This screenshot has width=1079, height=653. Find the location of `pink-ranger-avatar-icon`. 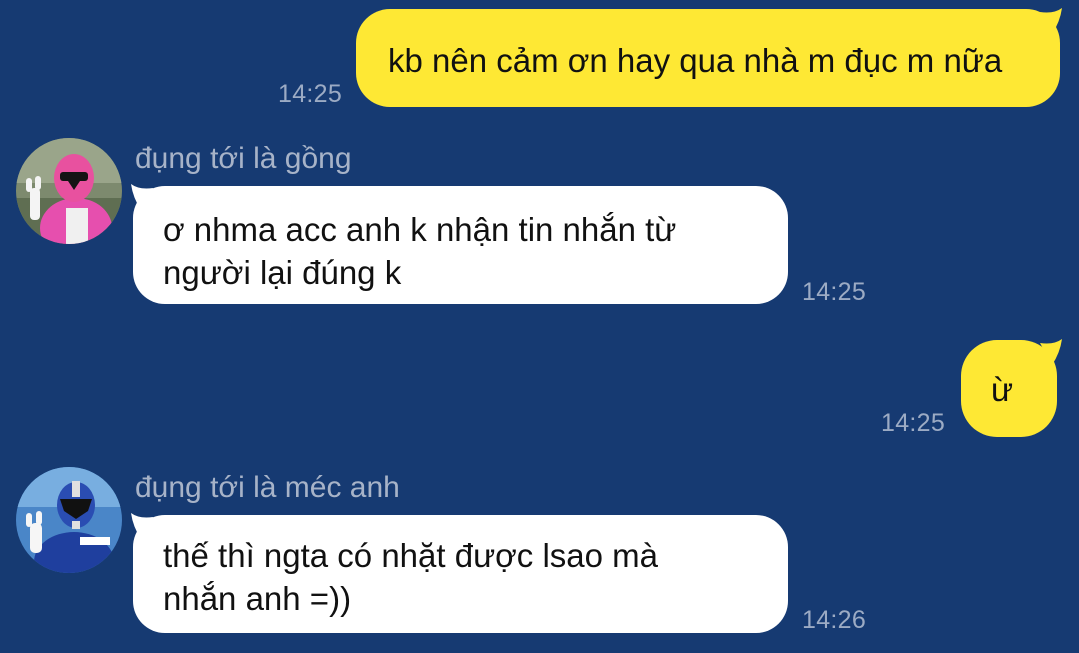

pink-ranger-avatar-icon is located at coordinates (69, 191).